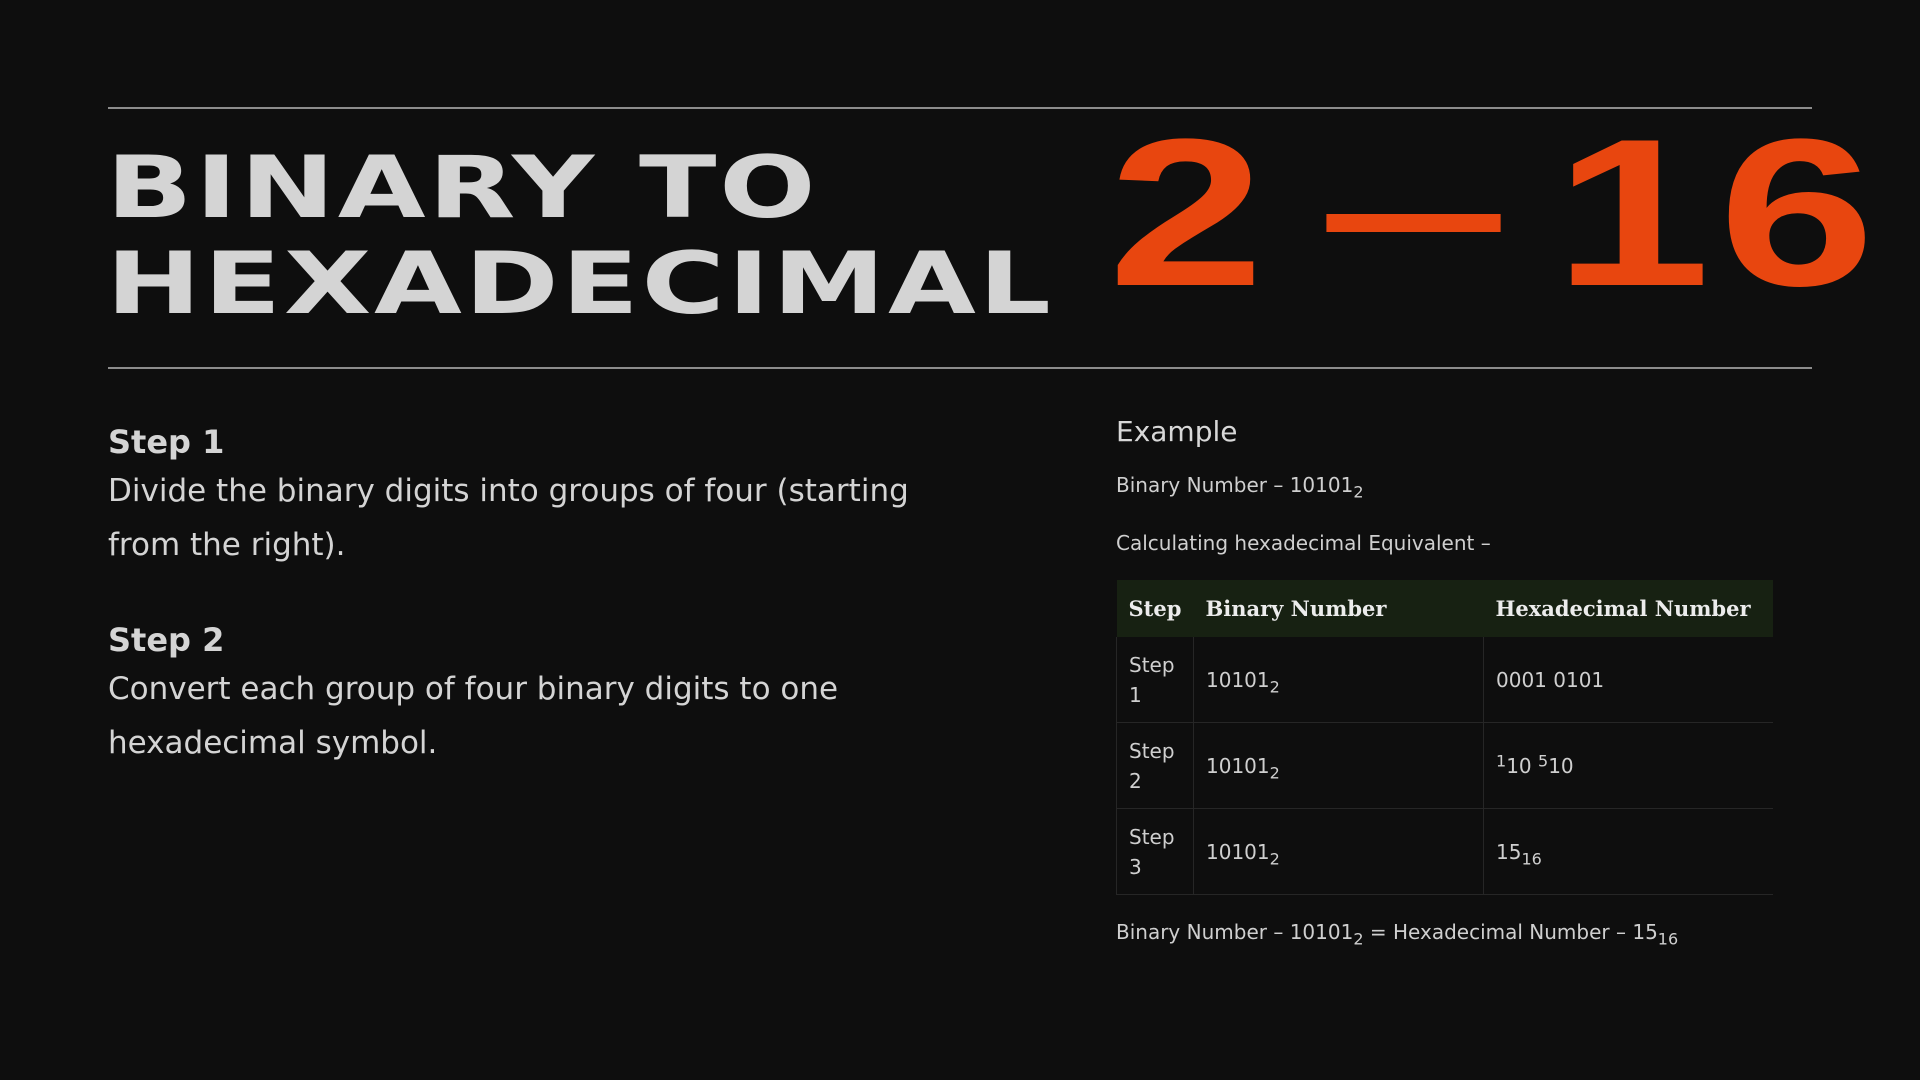 The image size is (1920, 1080). I want to click on table-row: Step 3 101012 1516, so click(1444, 851).